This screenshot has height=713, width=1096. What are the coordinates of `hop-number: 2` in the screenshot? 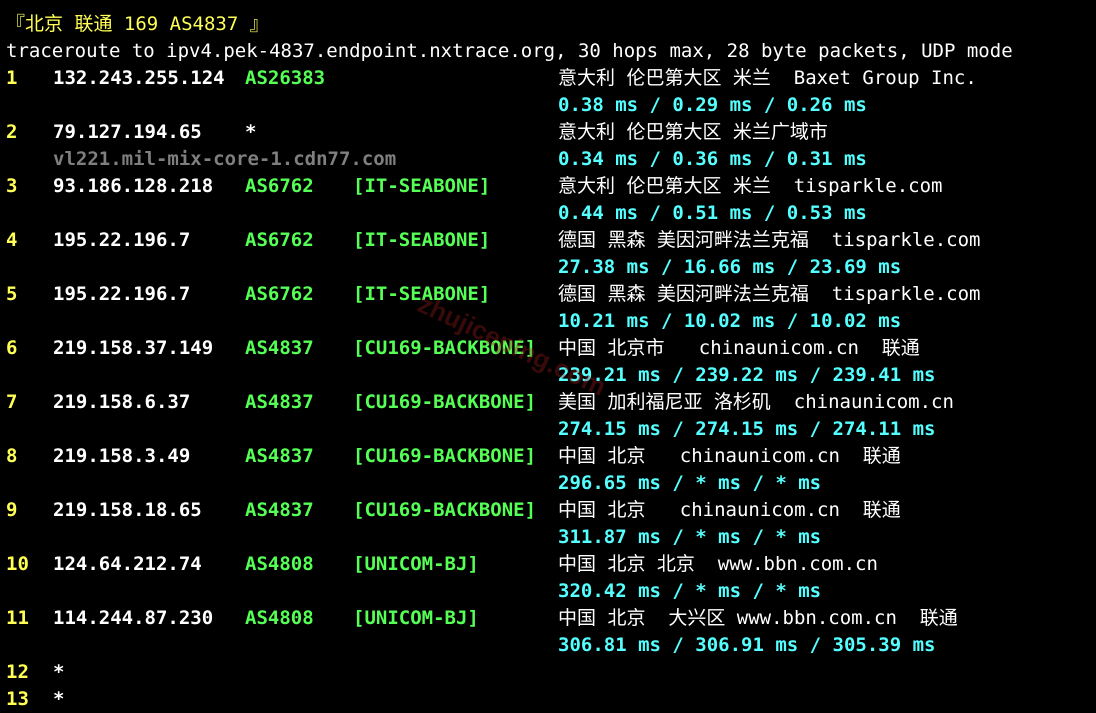 It's located at (12, 132).